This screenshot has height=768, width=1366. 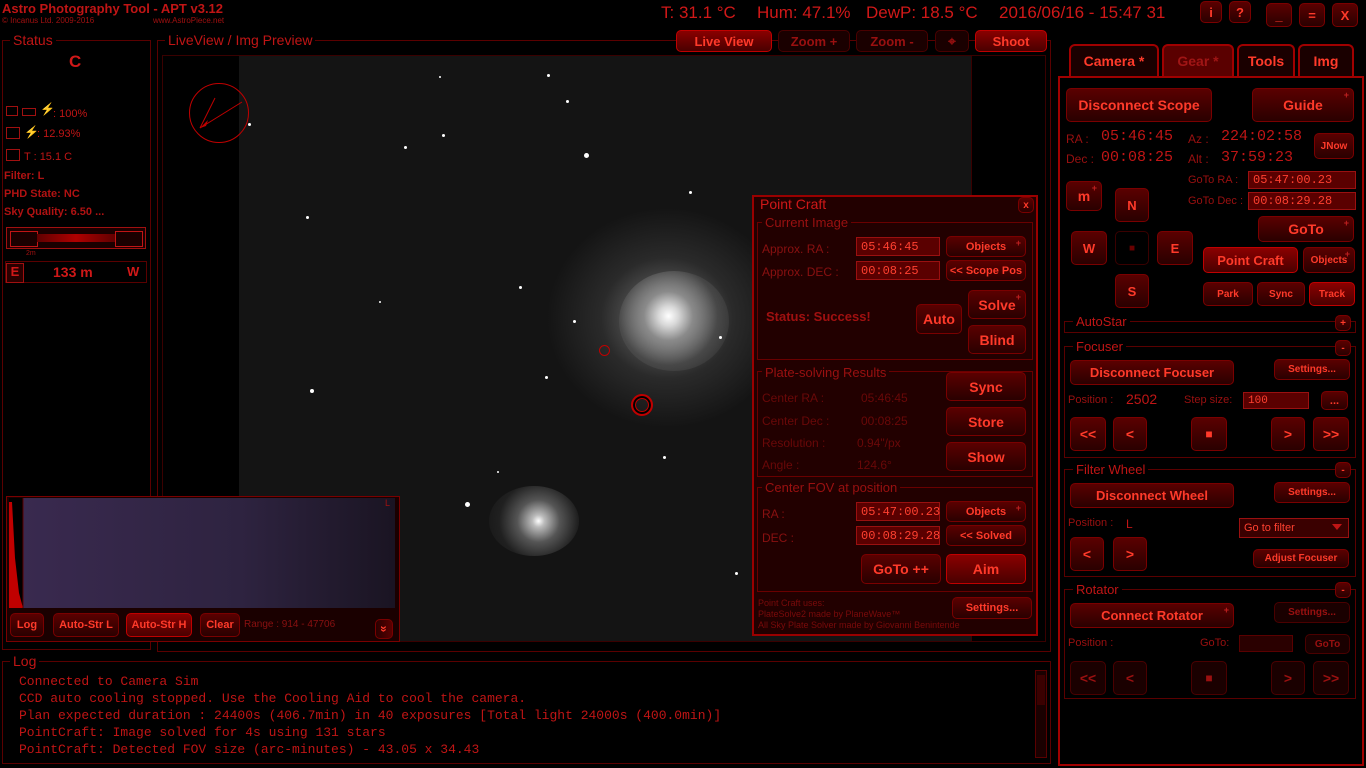 I want to click on star, so click(x=546, y=377).